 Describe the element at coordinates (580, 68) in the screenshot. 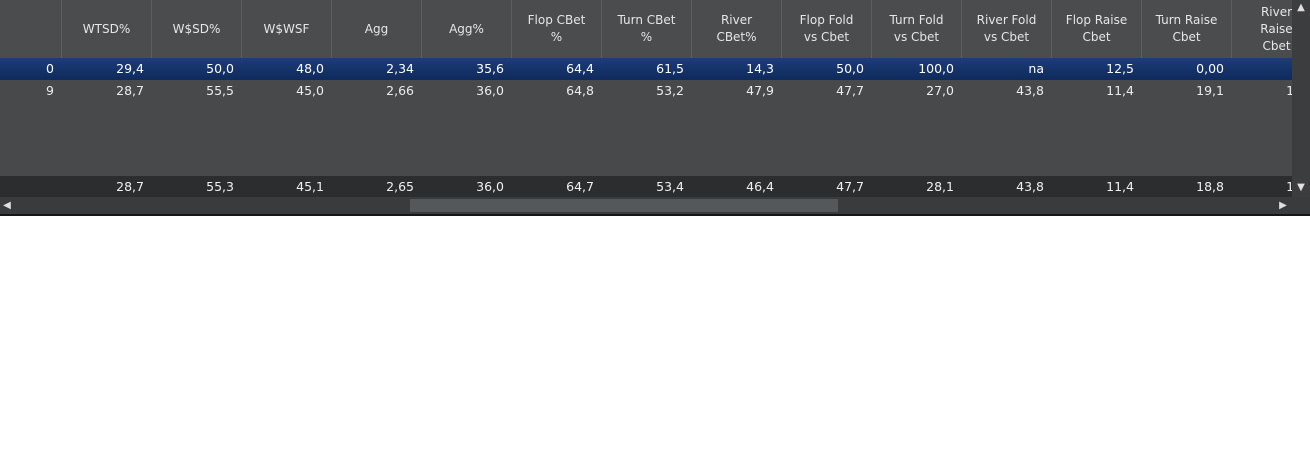

I see `cell-flop-cbet: 64,4` at that location.